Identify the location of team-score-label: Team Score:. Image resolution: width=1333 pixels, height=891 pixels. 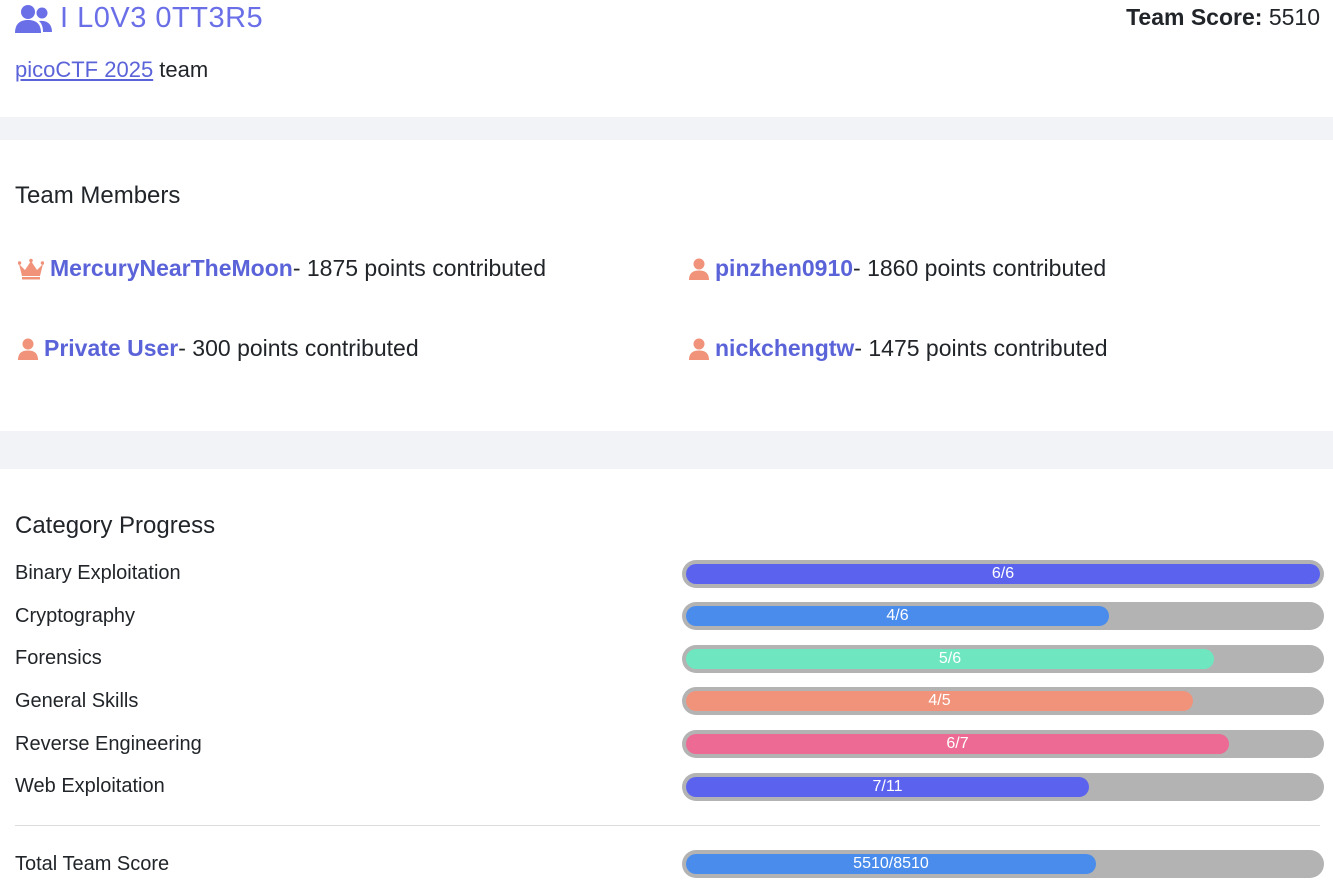
(1194, 17).